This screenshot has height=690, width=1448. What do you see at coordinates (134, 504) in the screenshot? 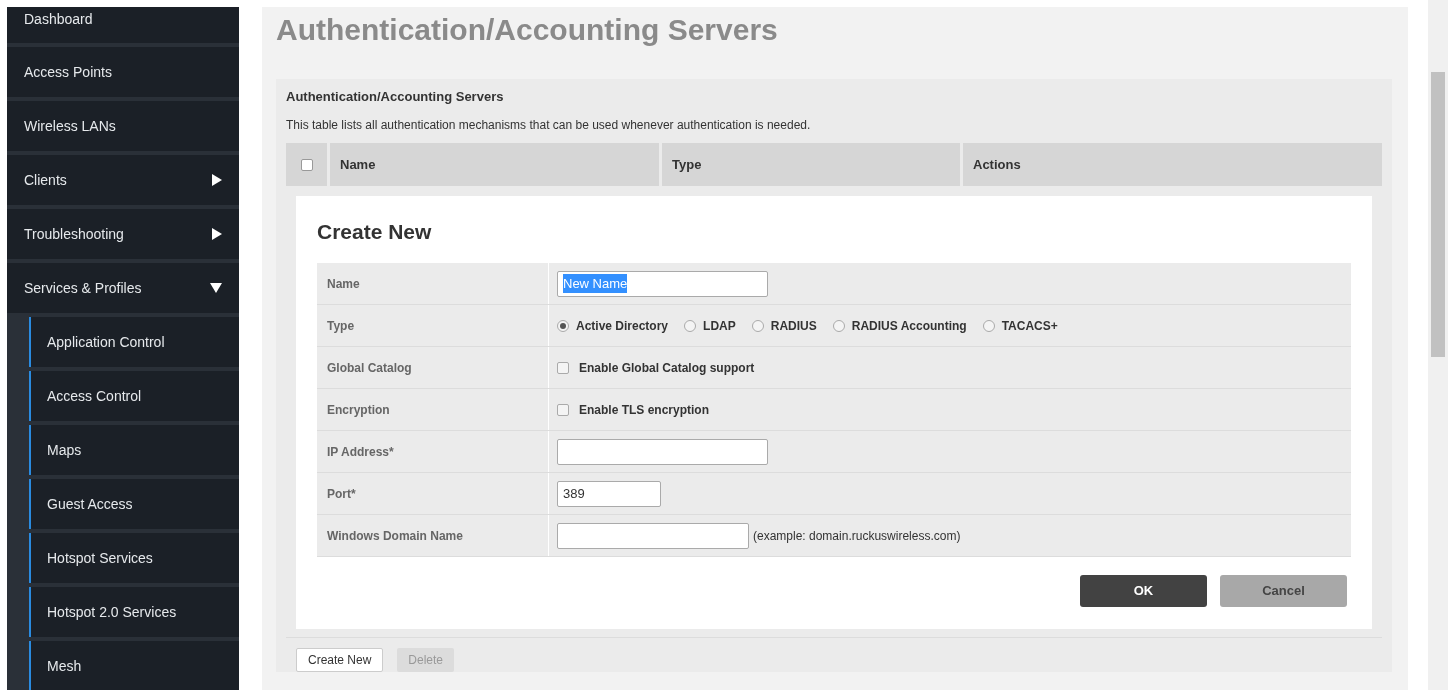
I see `sidebar-subitem: Guest Access` at bounding box center [134, 504].